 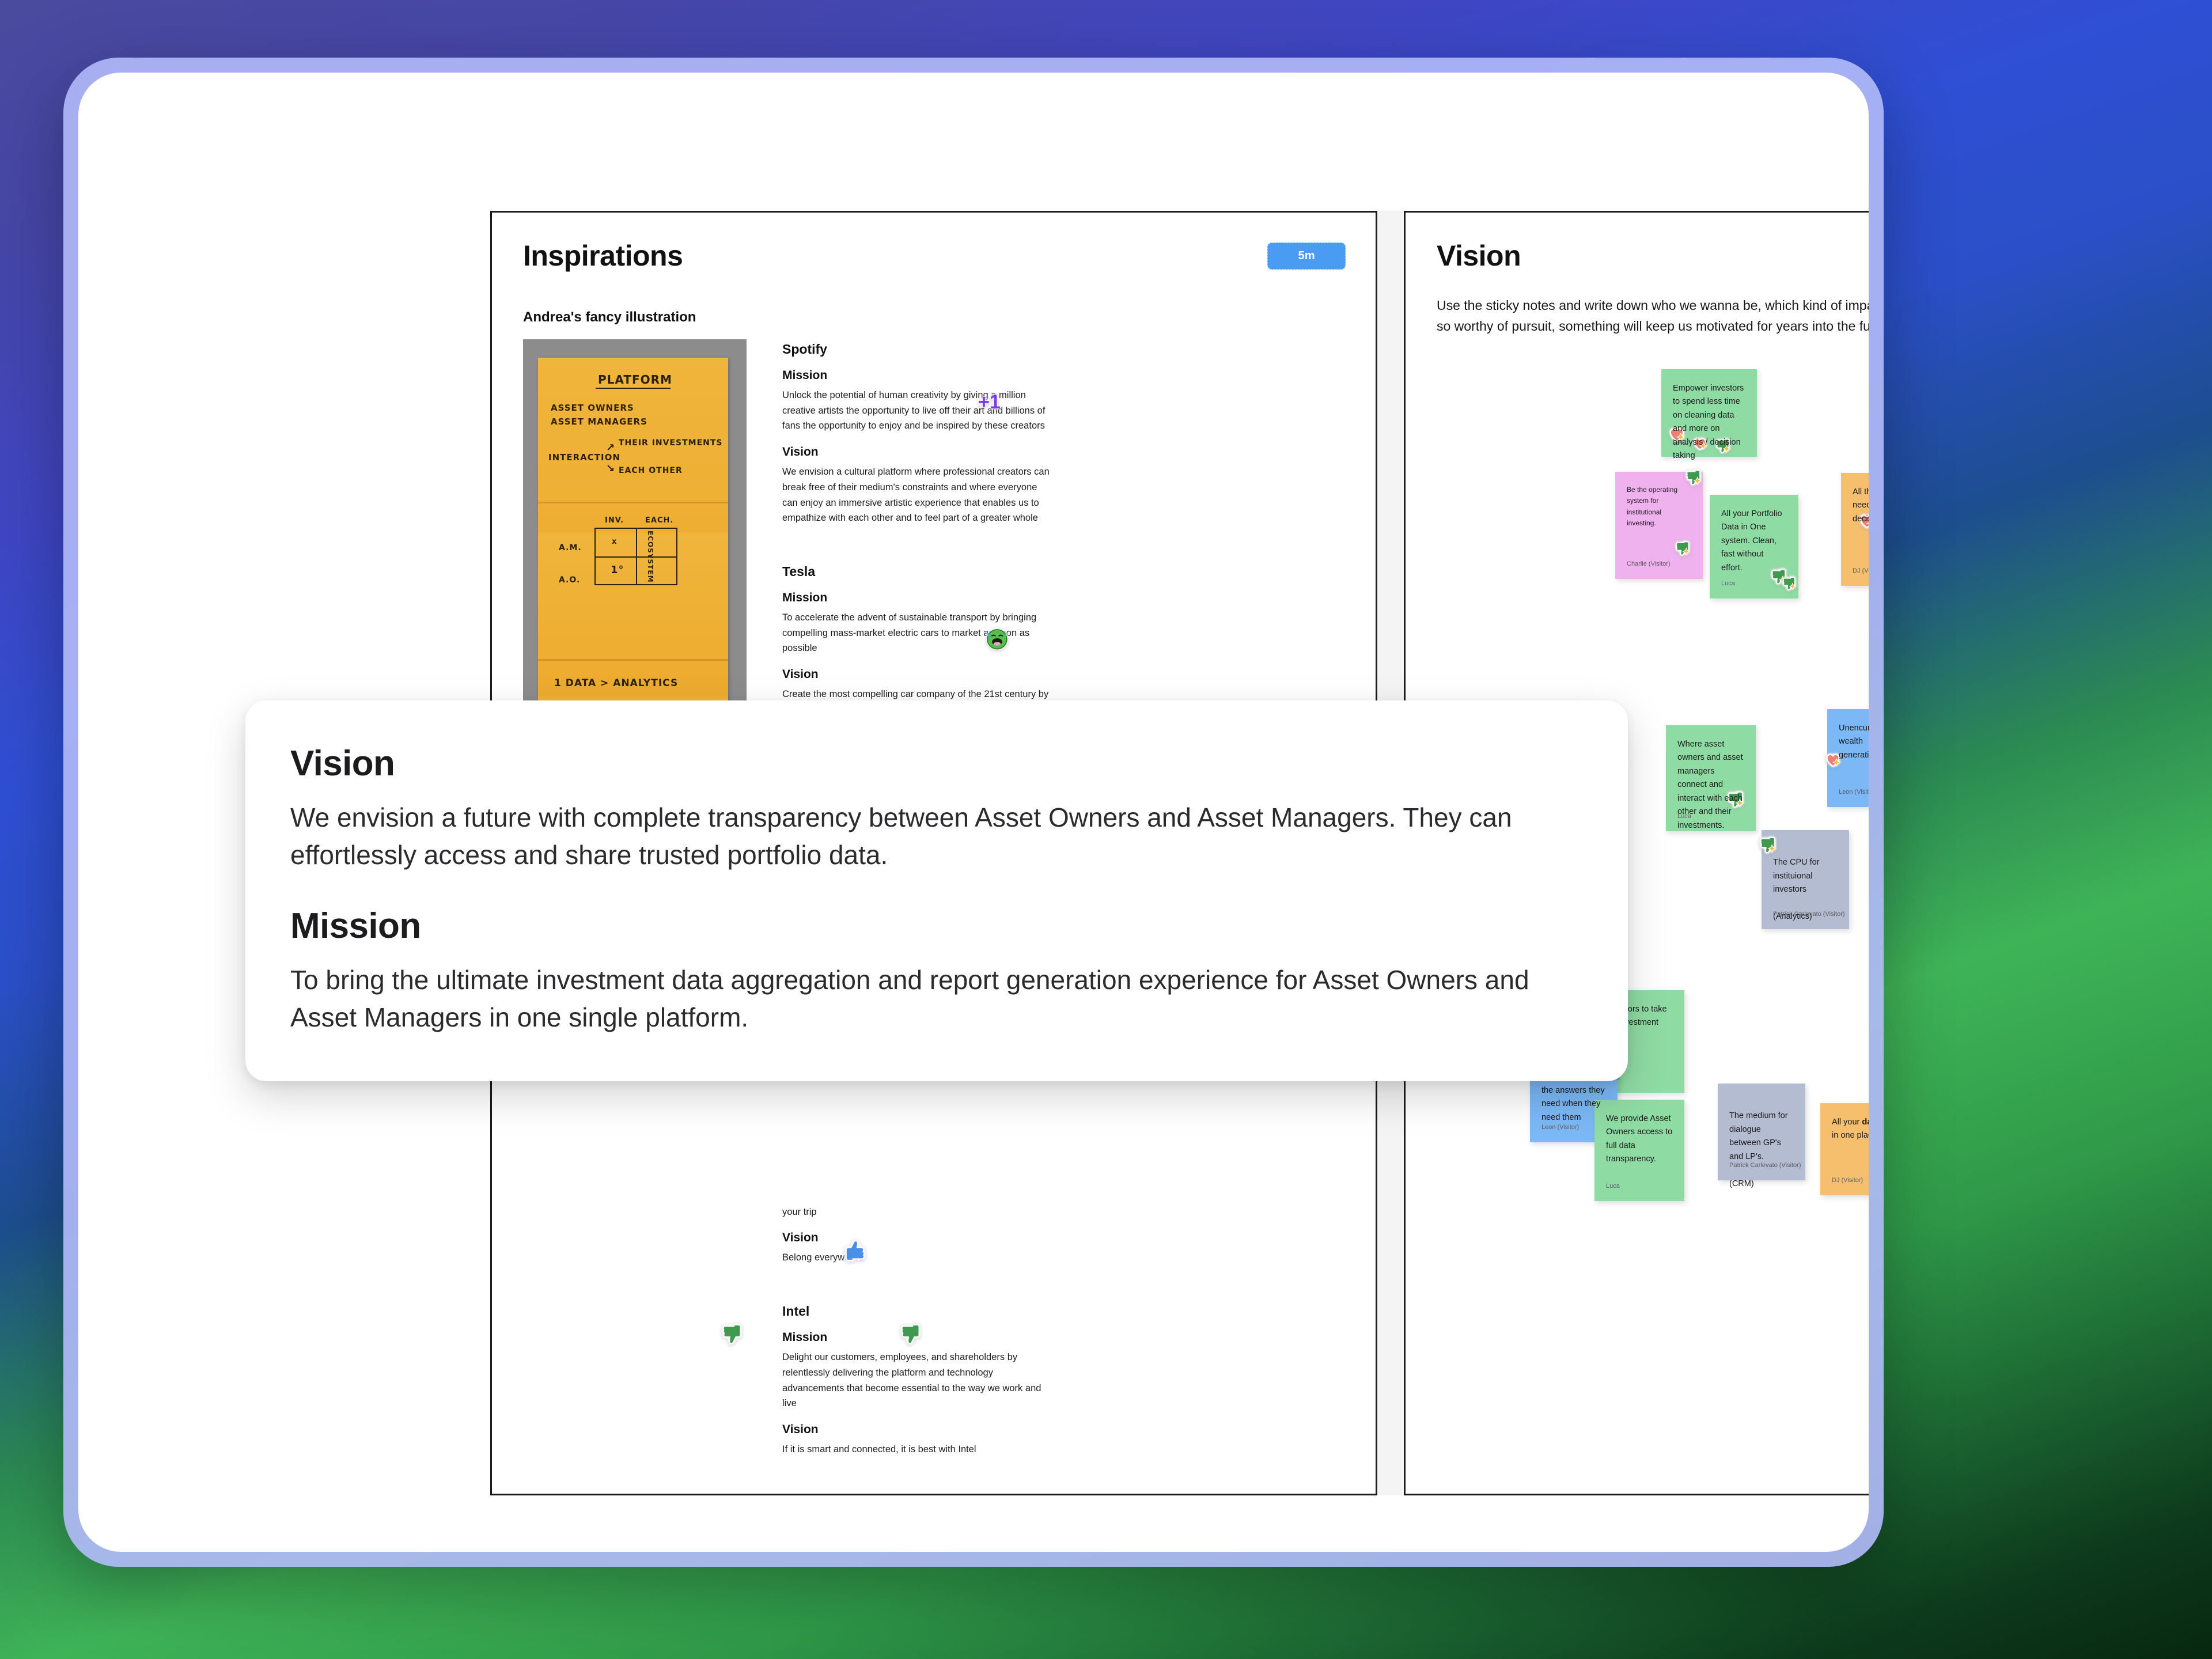 What do you see at coordinates (800, 1429) in the screenshot?
I see `vision-label-intel: Vision` at bounding box center [800, 1429].